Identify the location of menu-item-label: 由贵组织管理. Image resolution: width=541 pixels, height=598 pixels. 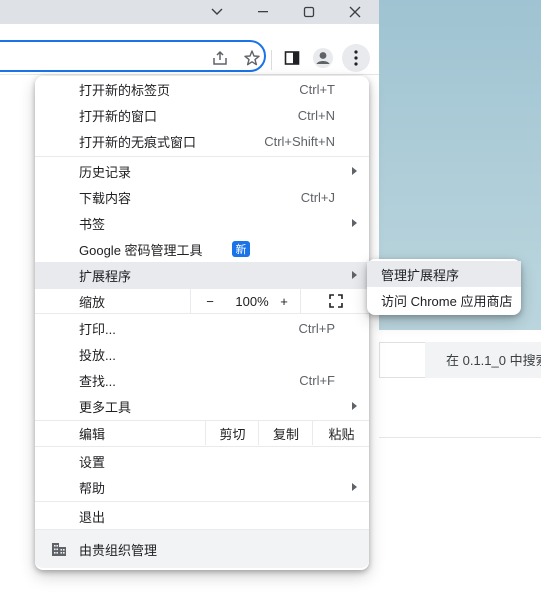
(118, 550).